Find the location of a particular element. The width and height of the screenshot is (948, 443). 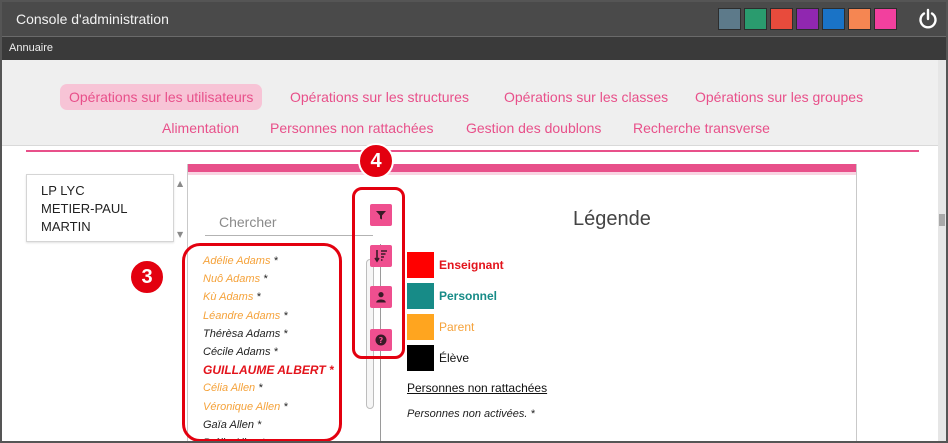

personnes-non-rattachees-link: Personnes non rattachées is located at coordinates (477, 388).